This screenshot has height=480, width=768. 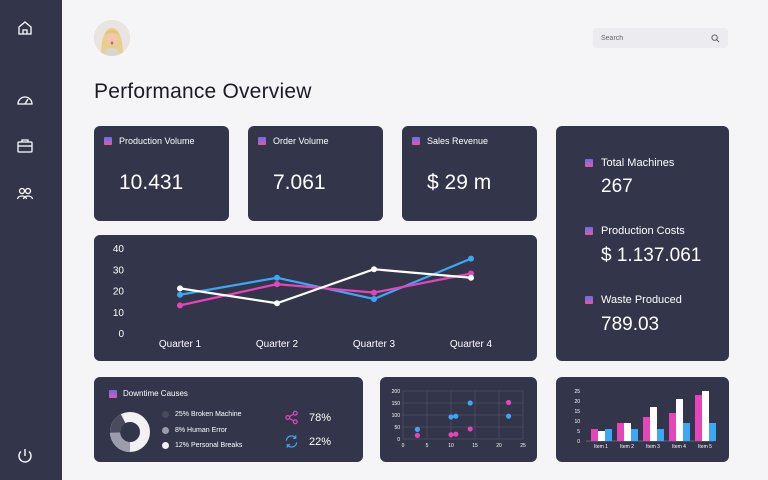 I want to click on kpi-label-row: Order Volume, so click(x=293, y=141).